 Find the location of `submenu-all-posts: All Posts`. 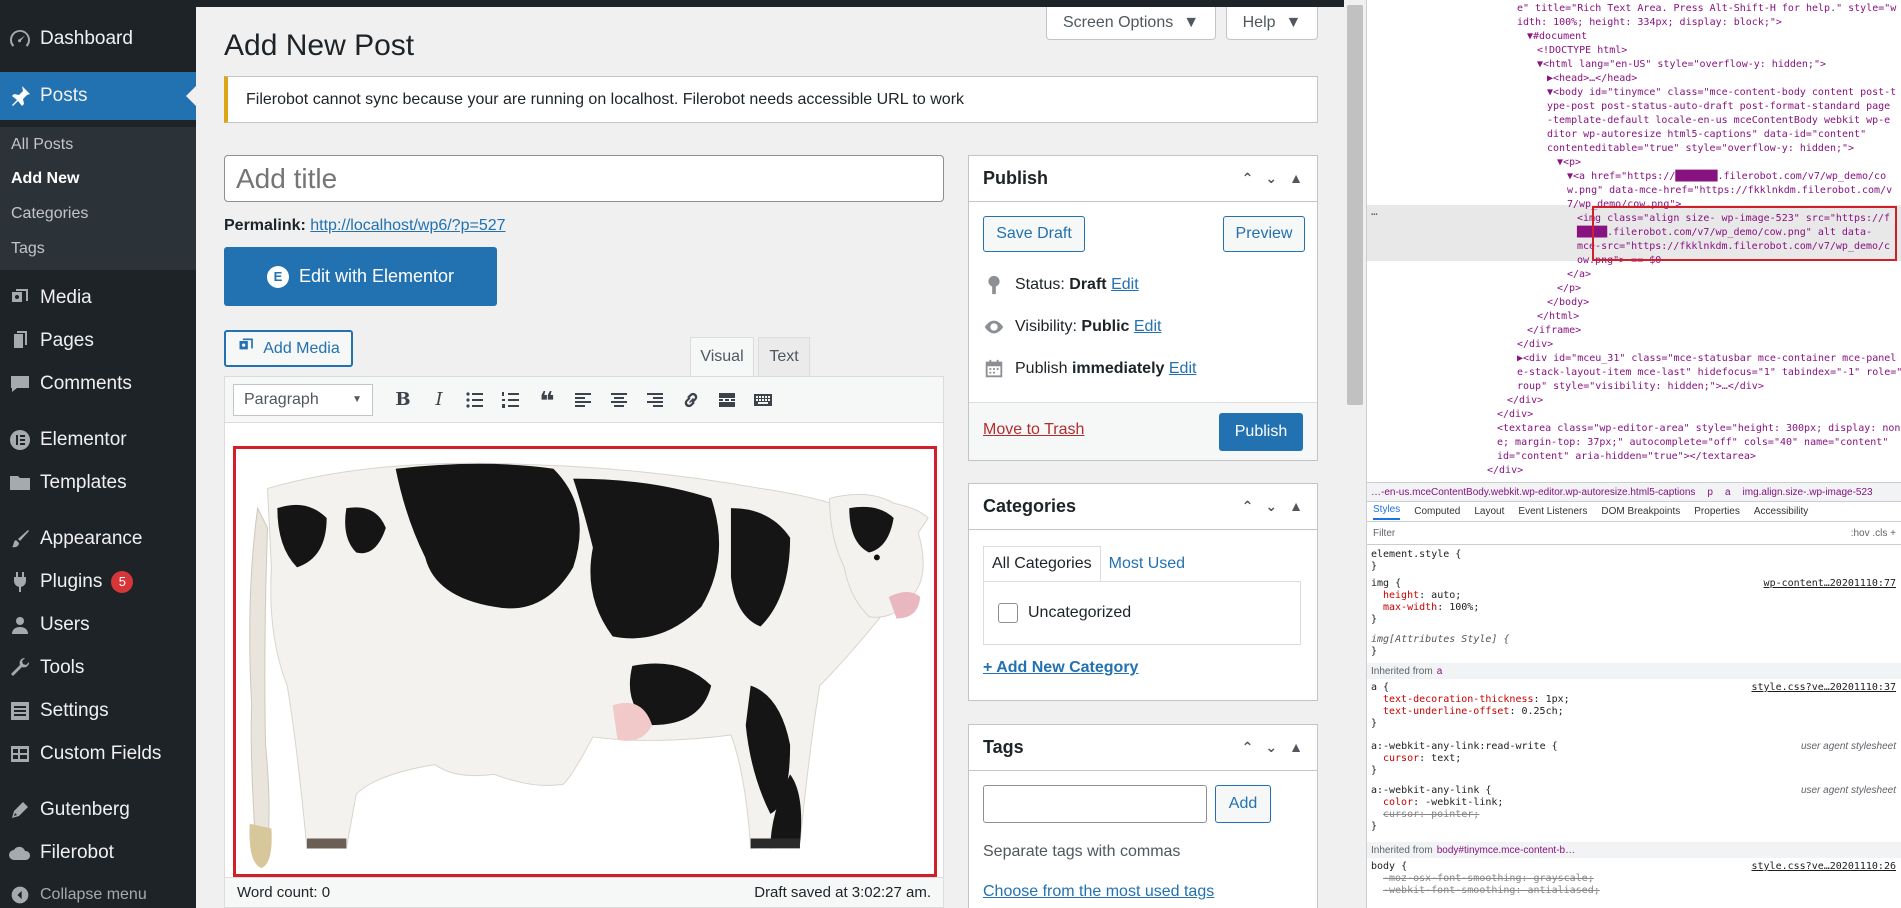

submenu-all-posts: All Posts is located at coordinates (42, 145).